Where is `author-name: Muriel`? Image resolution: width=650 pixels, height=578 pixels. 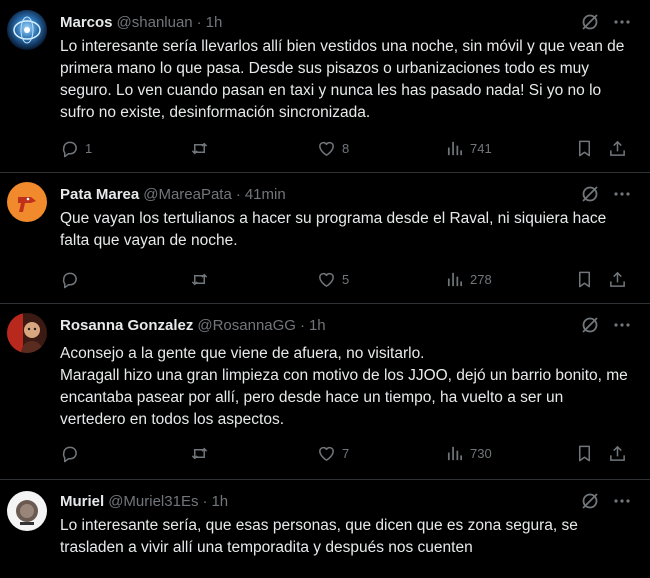
author-name: Muriel is located at coordinates (82, 501).